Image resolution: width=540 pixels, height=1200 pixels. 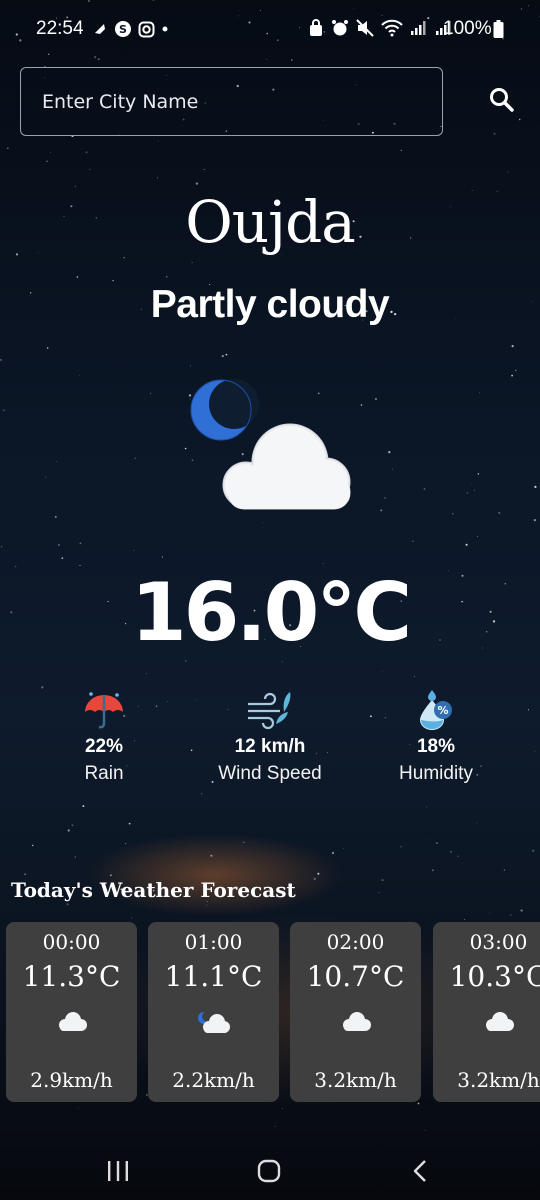 I want to click on wind-speed-label: Wind Speed, so click(x=270, y=773).